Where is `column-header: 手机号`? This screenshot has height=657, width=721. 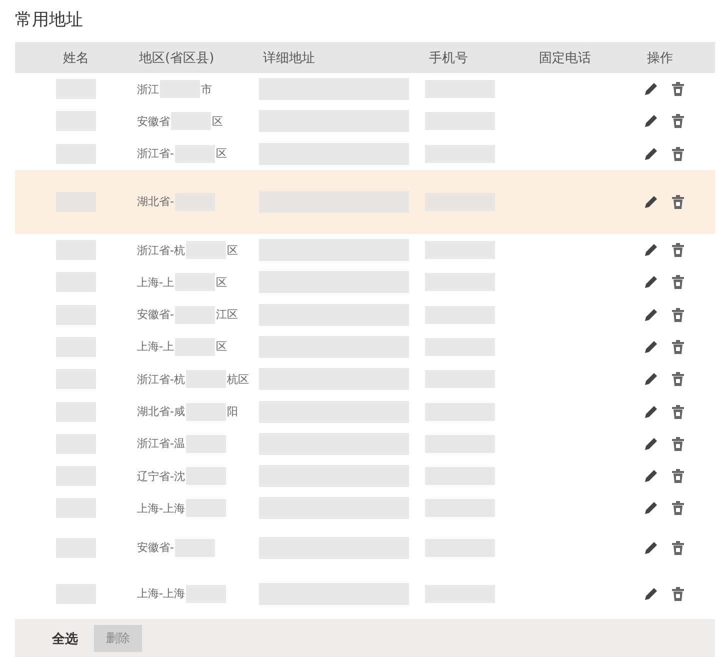 column-header: 手机号 is located at coordinates (449, 58).